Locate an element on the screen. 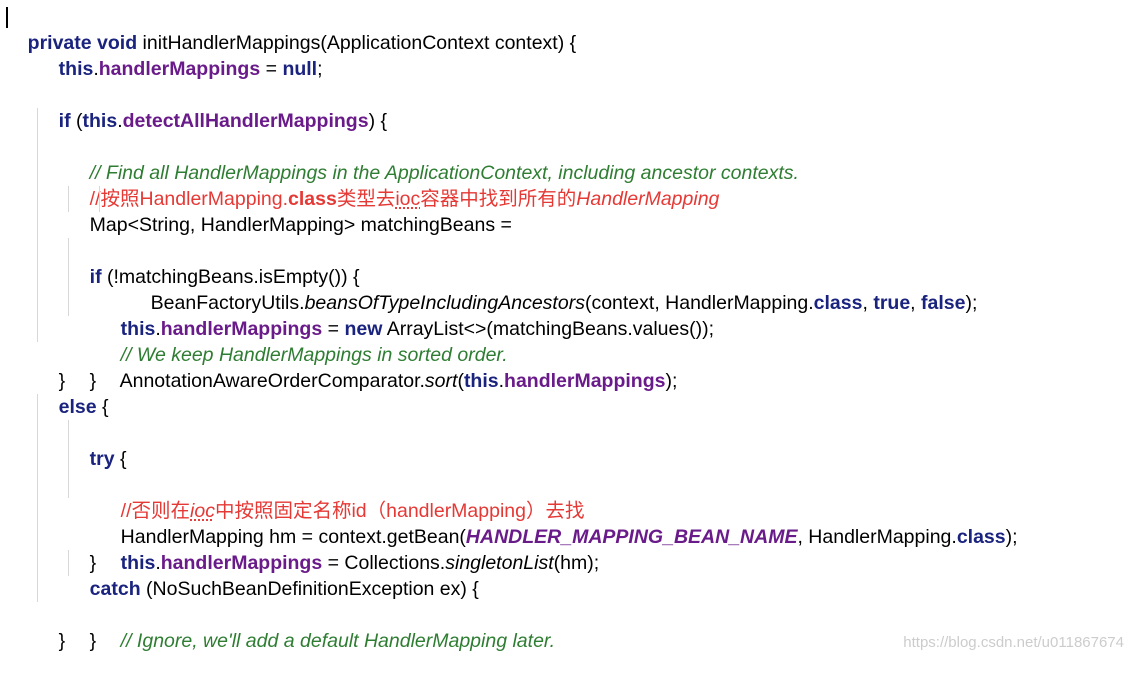 The height and width of the screenshot is (680, 1132). code-line-23: } is located at coordinates (567, 614).